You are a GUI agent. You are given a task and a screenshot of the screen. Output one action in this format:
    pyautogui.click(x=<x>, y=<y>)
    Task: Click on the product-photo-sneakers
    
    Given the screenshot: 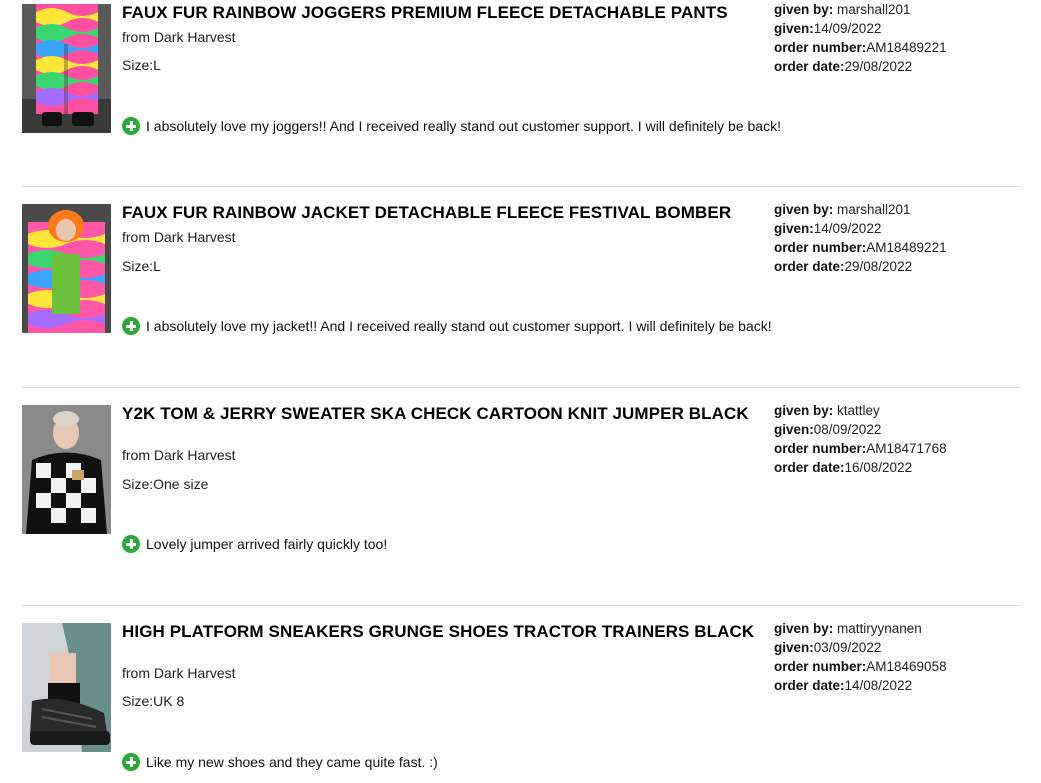 What is the action you would take?
    pyautogui.click(x=66, y=687)
    